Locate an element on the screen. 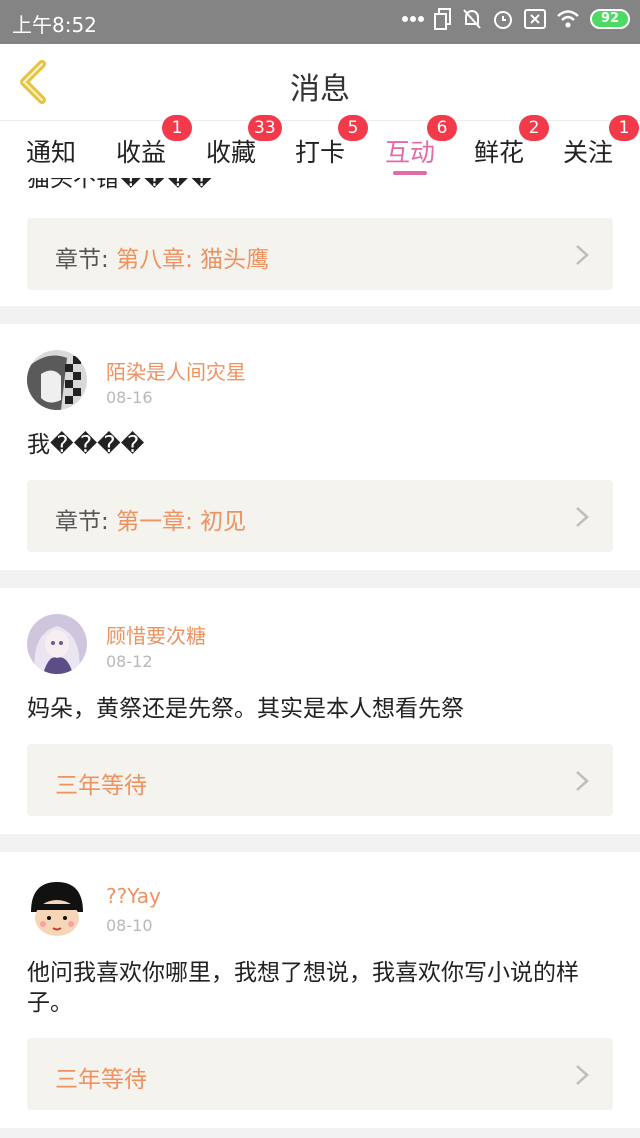 The width and height of the screenshot is (640, 1138). tab-notice: 通知 is located at coordinates (51, 151).